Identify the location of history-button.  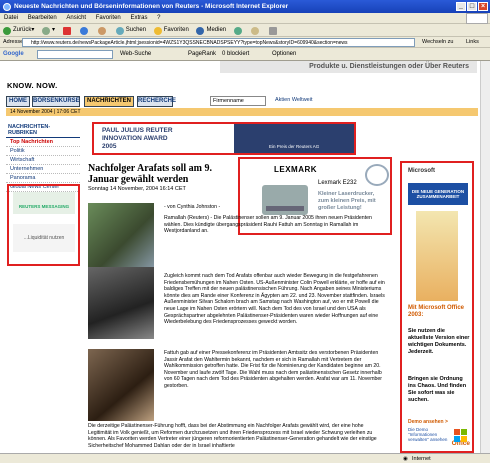
(238, 30).